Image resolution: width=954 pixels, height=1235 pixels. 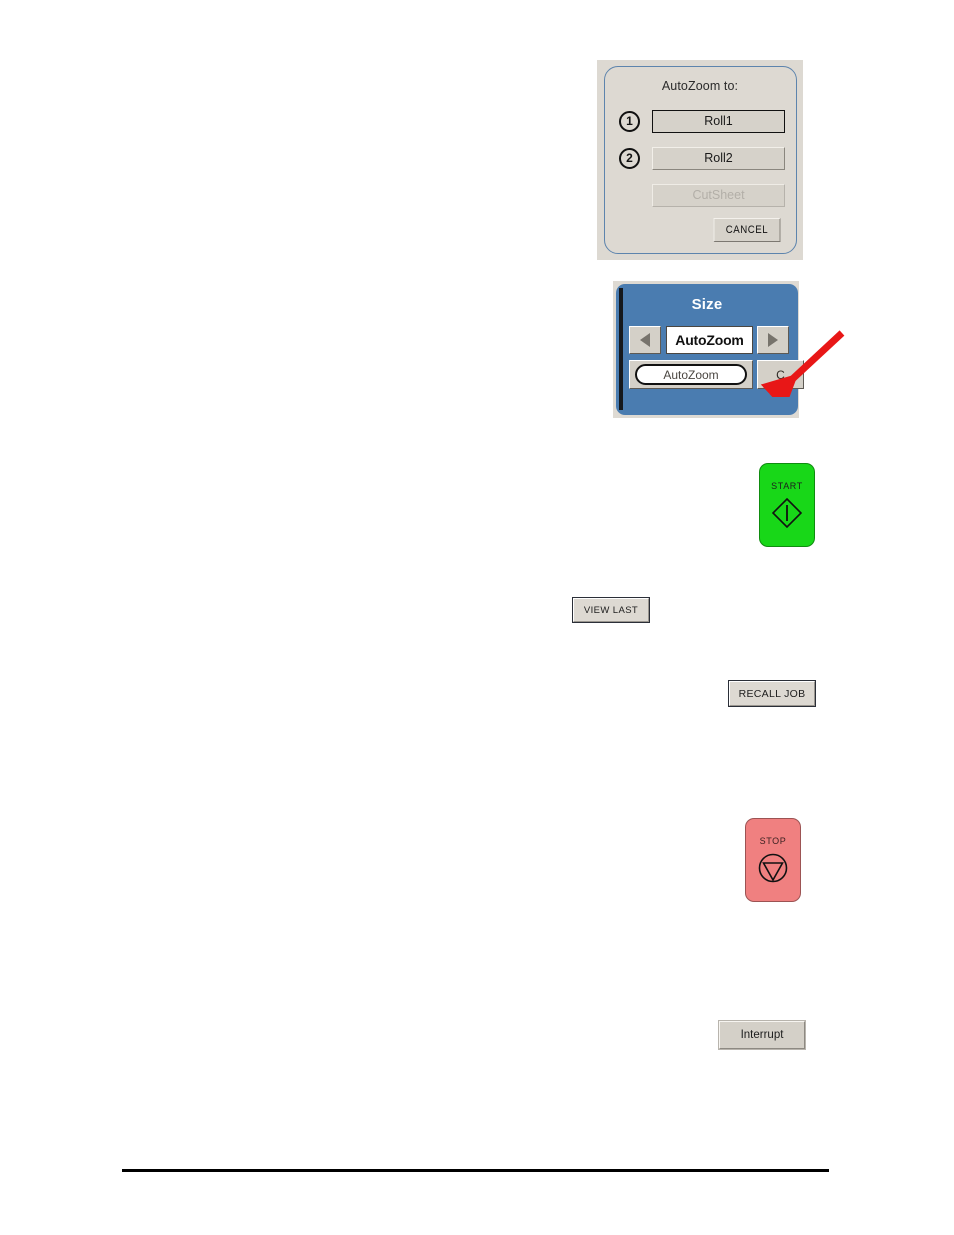 I want to click on triangle-right-icon, so click(x=773, y=340).